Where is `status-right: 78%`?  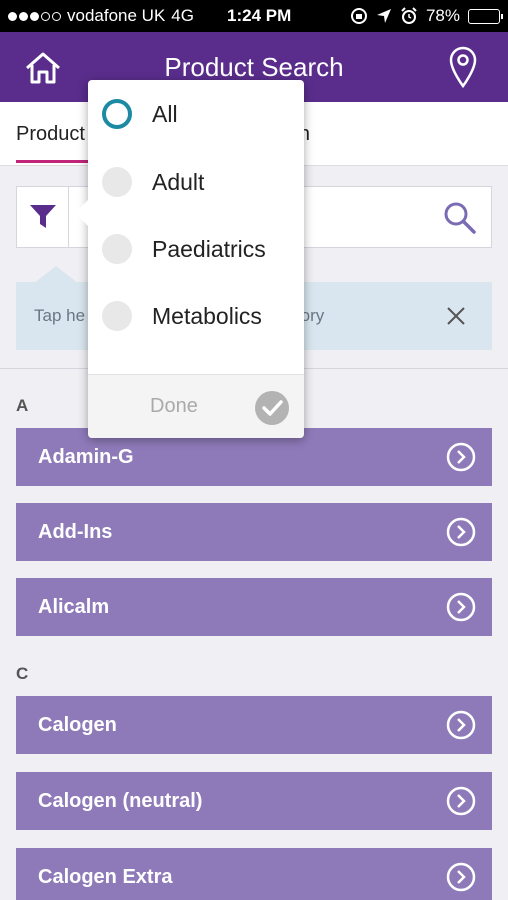
status-right: 78% is located at coordinates (426, 16).